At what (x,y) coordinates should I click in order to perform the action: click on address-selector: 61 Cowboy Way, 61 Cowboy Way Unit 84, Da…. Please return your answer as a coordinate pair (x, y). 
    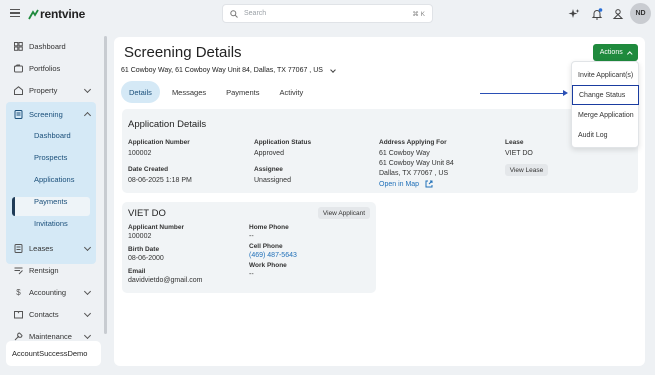
    Looking at the image, I should click on (228, 70).